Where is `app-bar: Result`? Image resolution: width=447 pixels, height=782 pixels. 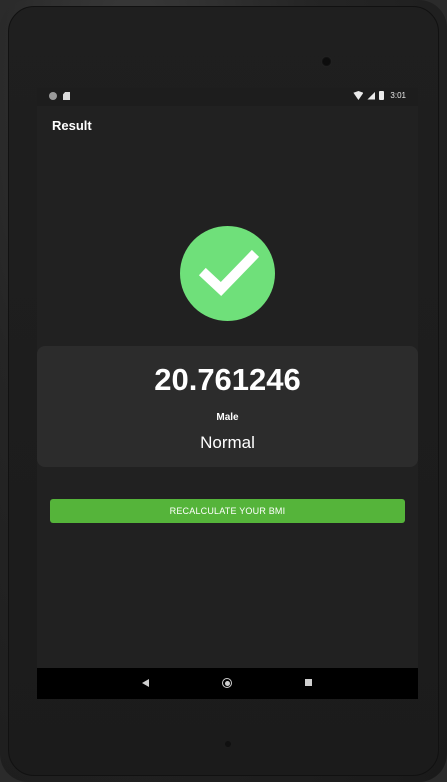 app-bar: Result is located at coordinates (227, 126).